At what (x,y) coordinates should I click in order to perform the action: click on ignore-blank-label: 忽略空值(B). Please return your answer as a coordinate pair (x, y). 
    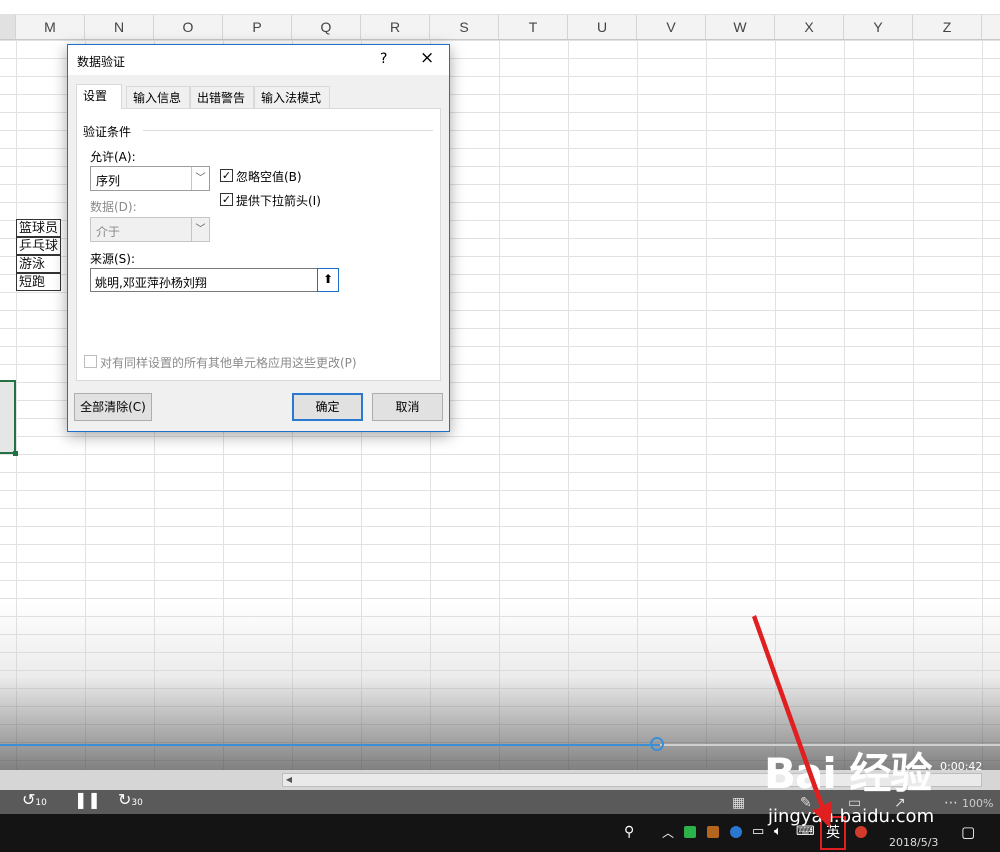
    Looking at the image, I should click on (269, 177).